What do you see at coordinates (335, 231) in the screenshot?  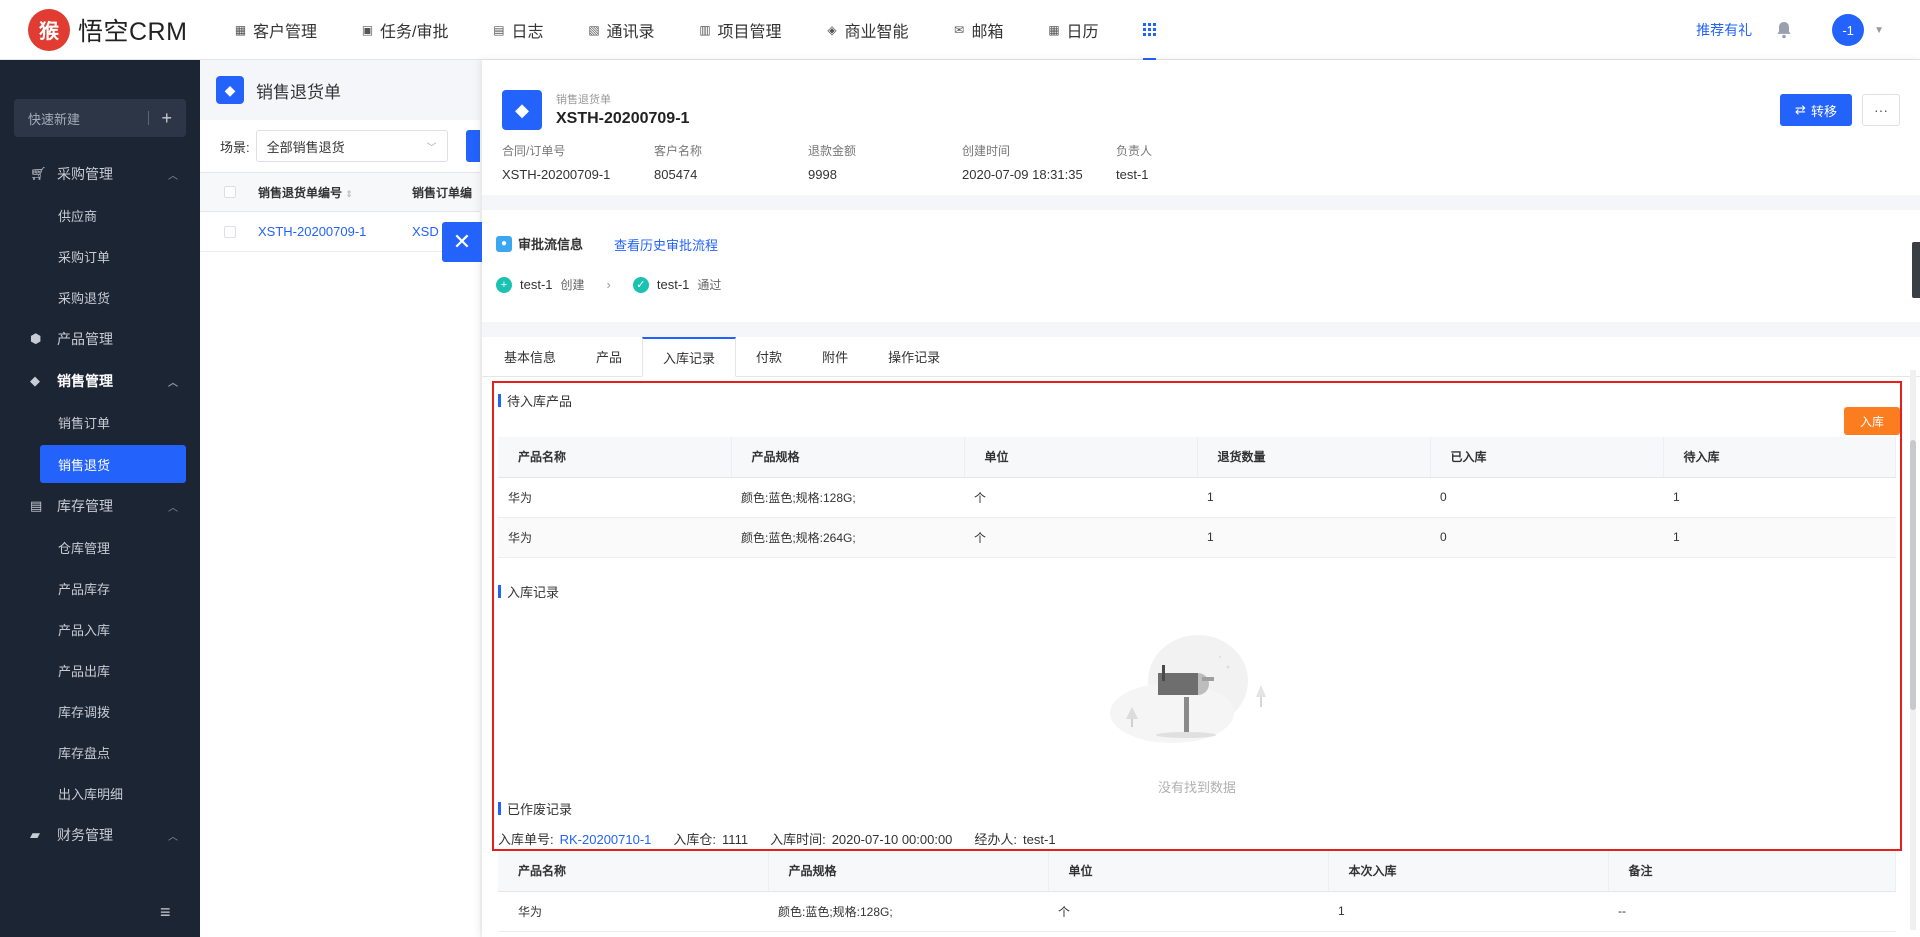 I see `return-no-link: XSTH-20200709-1` at bounding box center [335, 231].